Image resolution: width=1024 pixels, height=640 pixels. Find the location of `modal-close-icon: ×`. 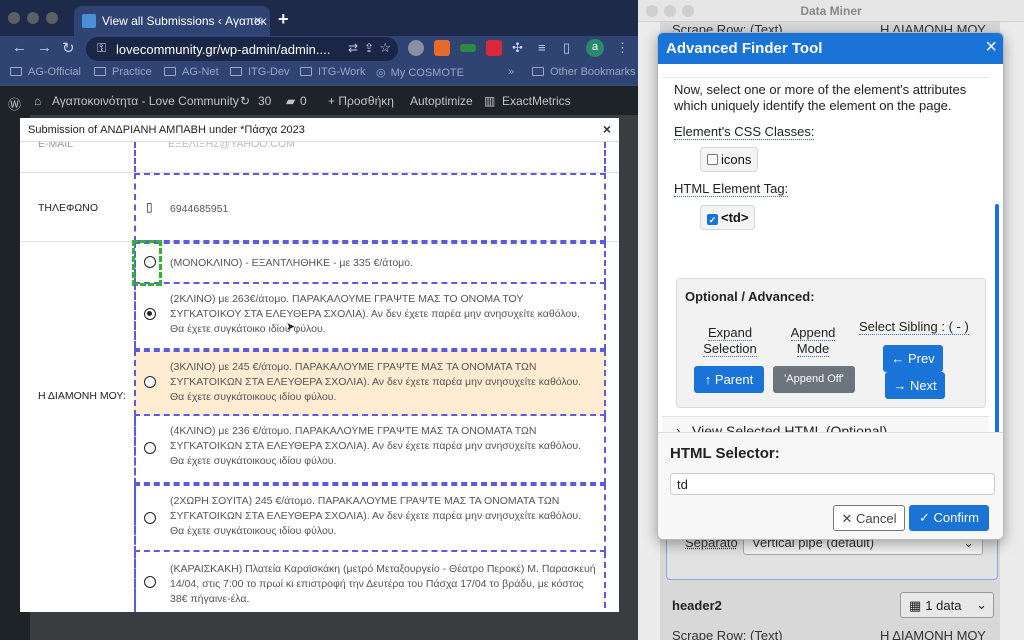

modal-close-icon: × is located at coordinates (607, 129).